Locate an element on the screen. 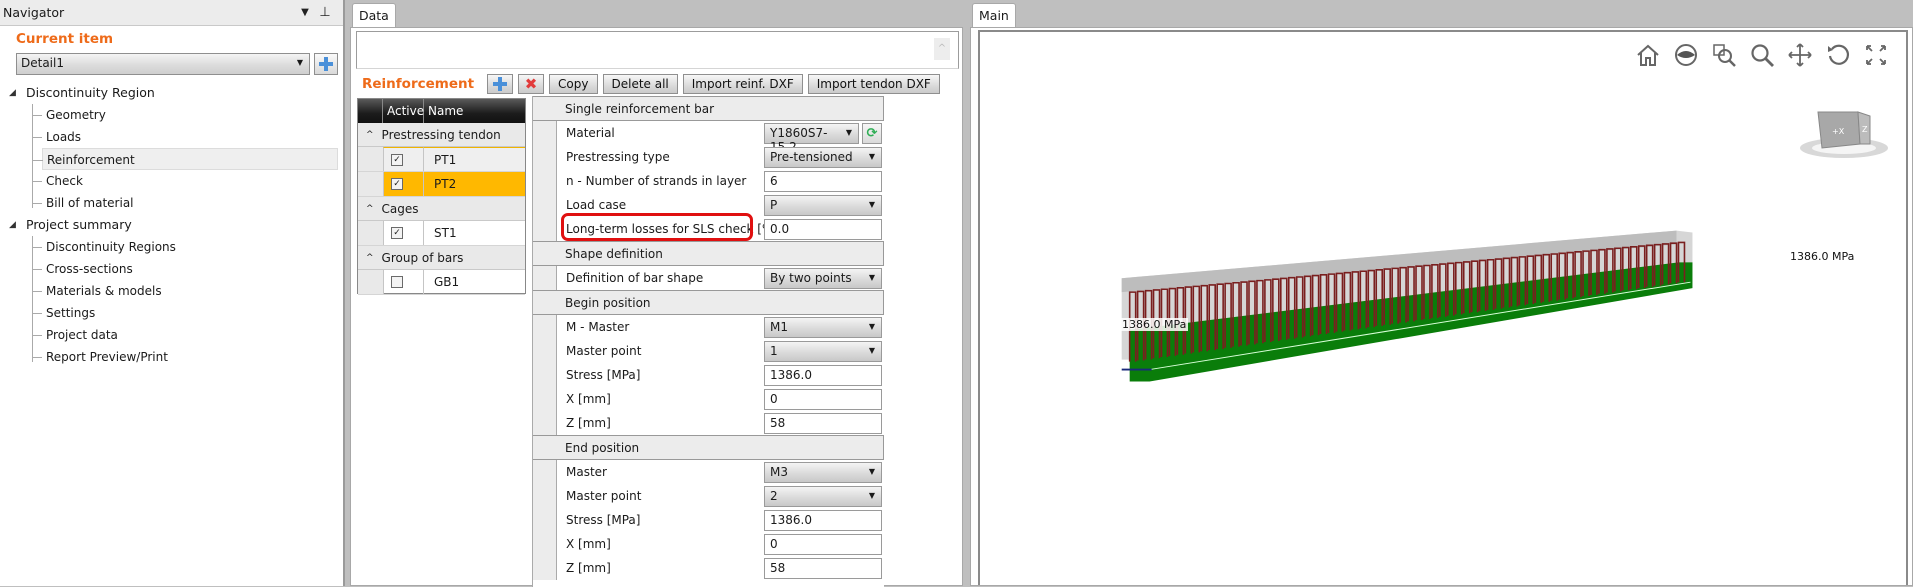 The width and height of the screenshot is (1913, 587). begin-master-point-value: 1 is located at coordinates (774, 350).